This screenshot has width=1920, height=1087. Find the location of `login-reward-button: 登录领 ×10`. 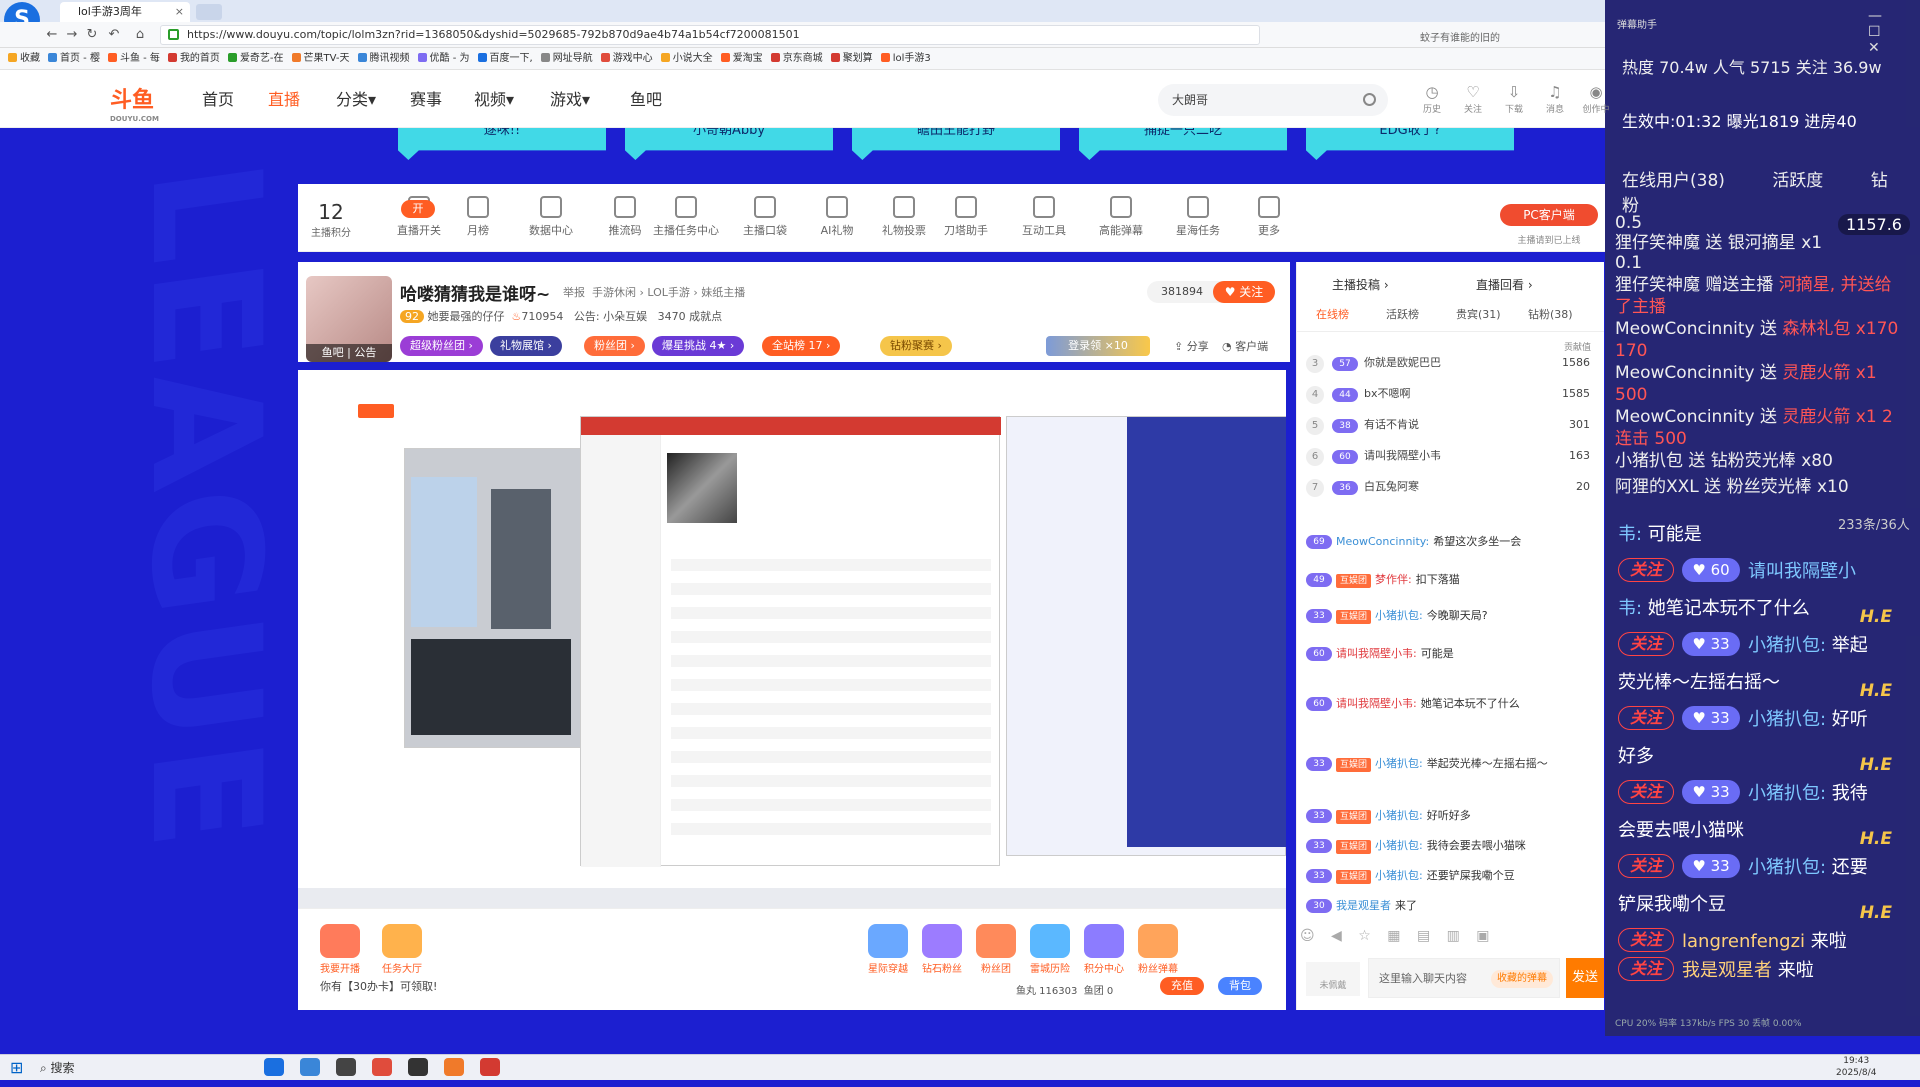

login-reward-button: 登录领 ×10 is located at coordinates (1098, 346).